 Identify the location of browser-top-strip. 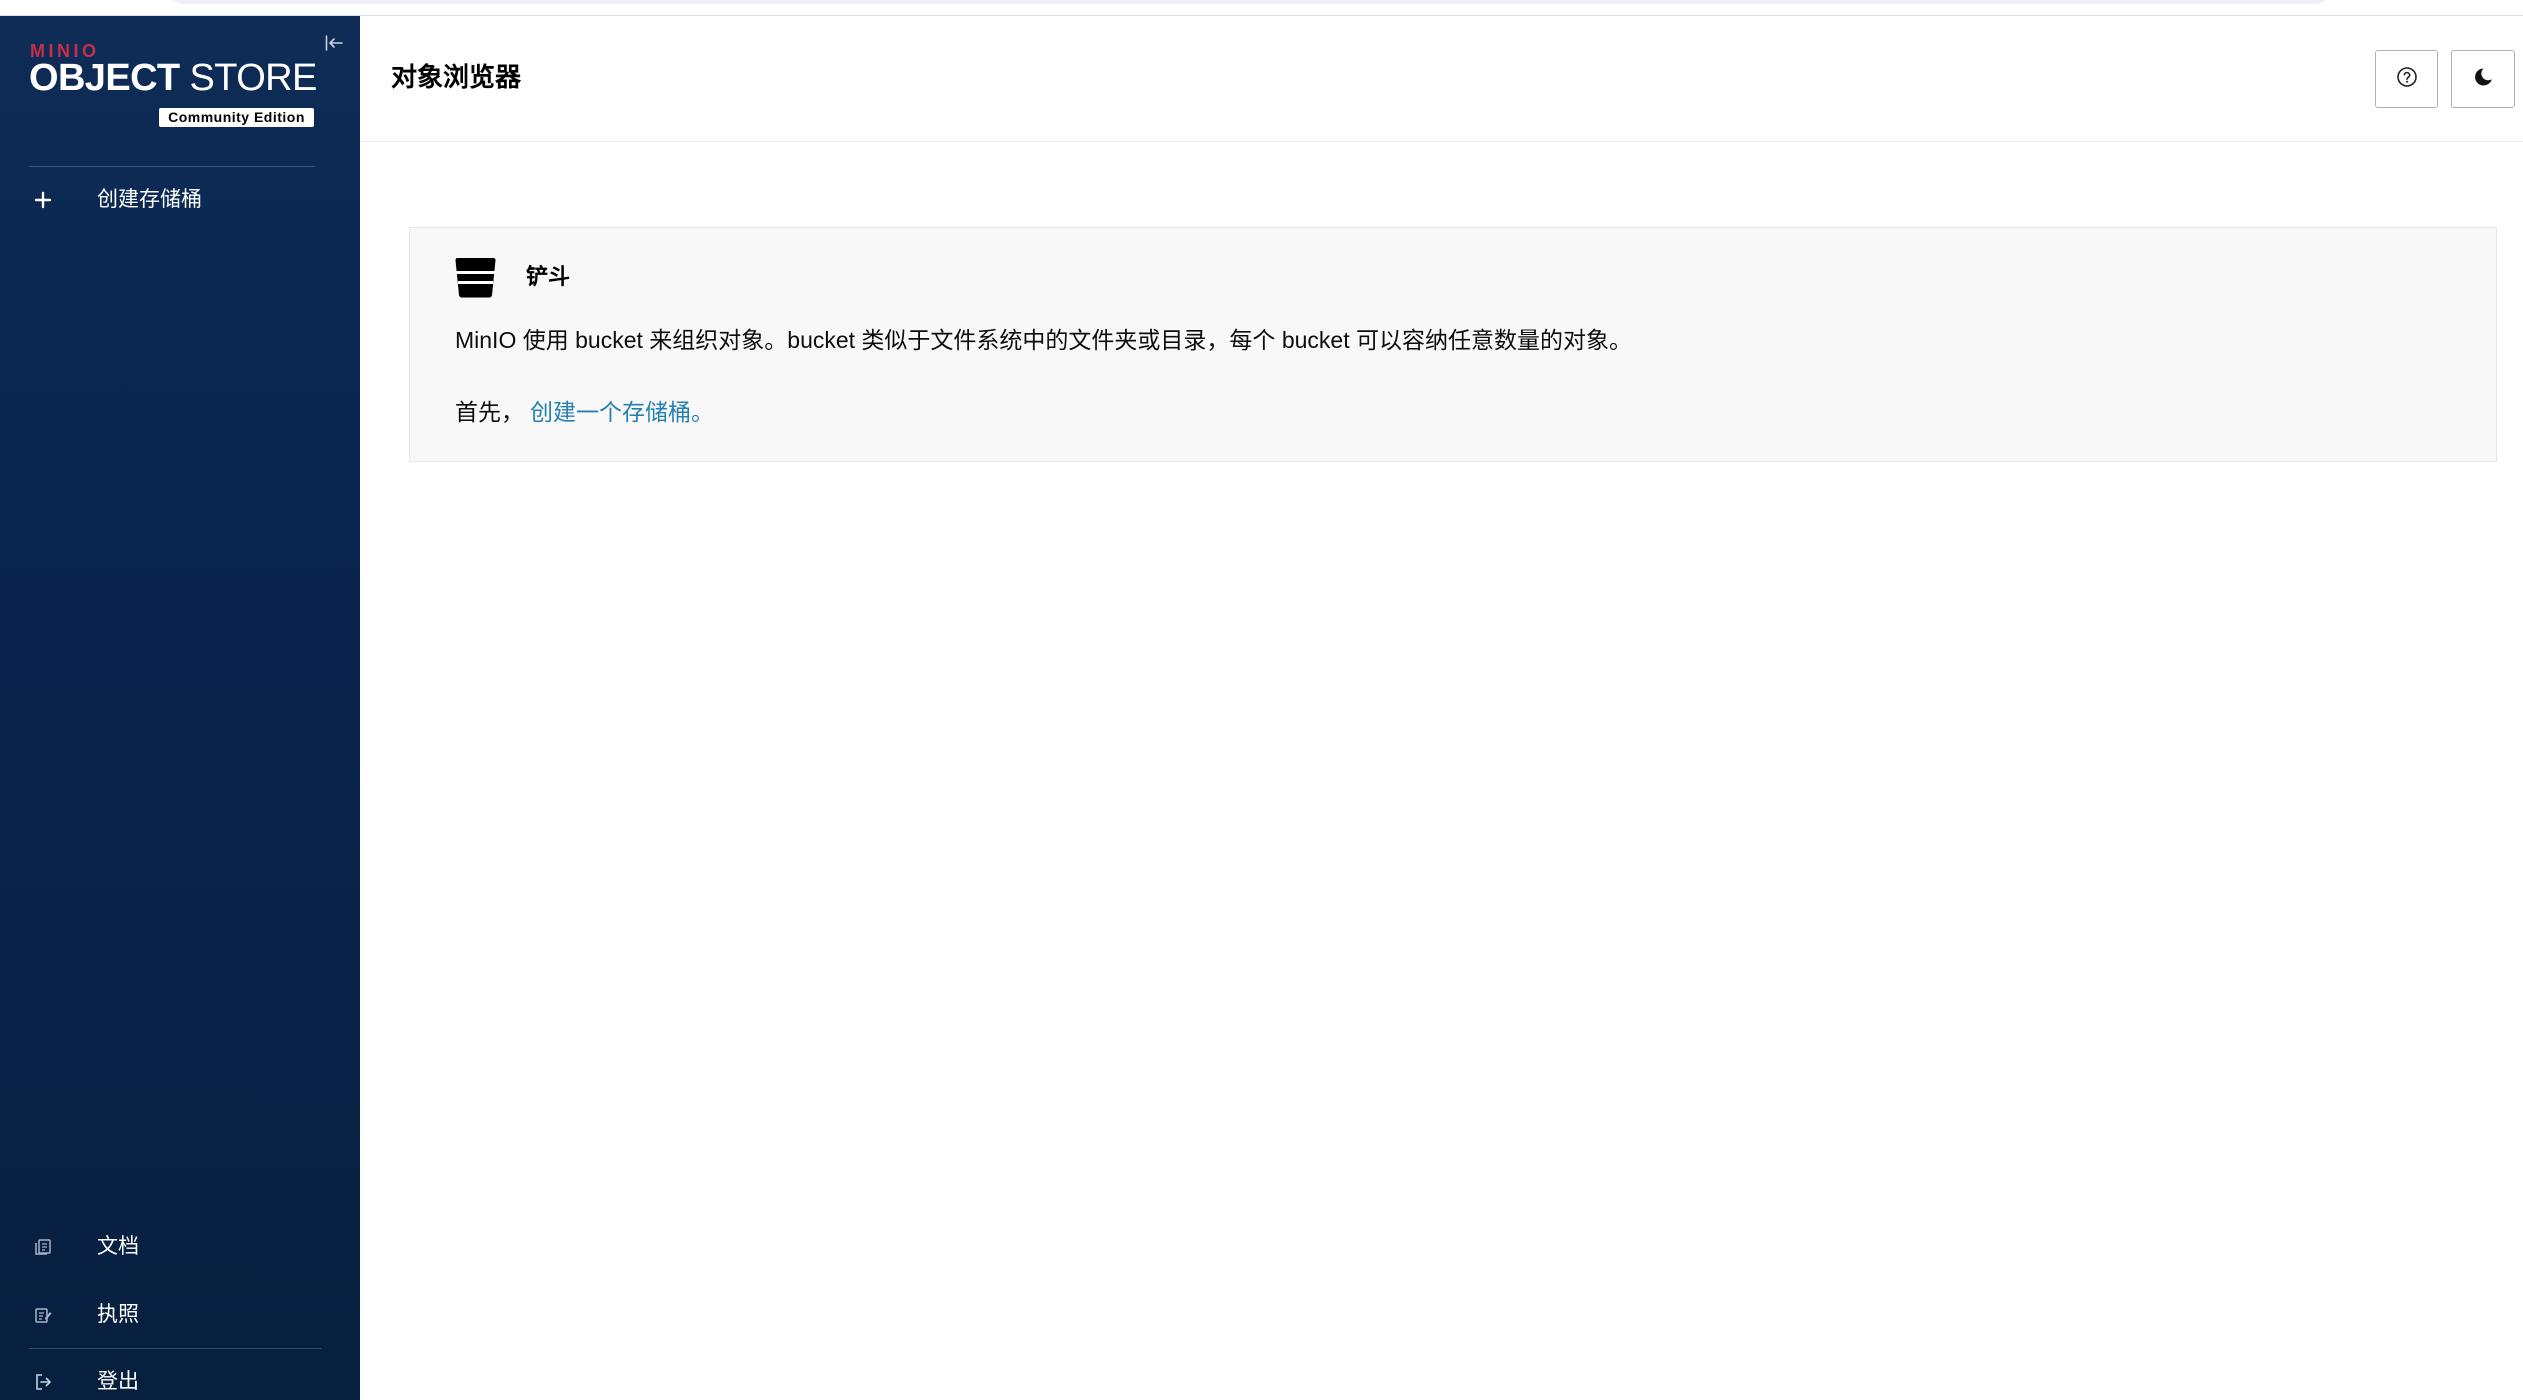
(1261, 8).